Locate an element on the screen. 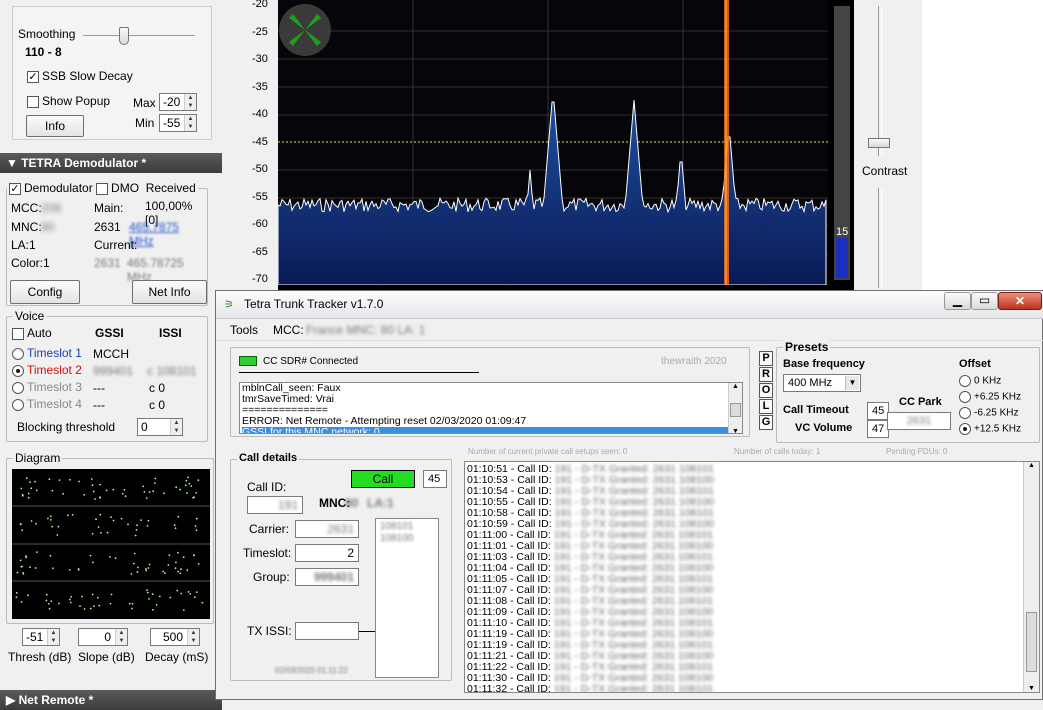 This screenshot has height=710, width=1043. call-log-scrollbar: ▲ ▼ is located at coordinates (1031, 577).